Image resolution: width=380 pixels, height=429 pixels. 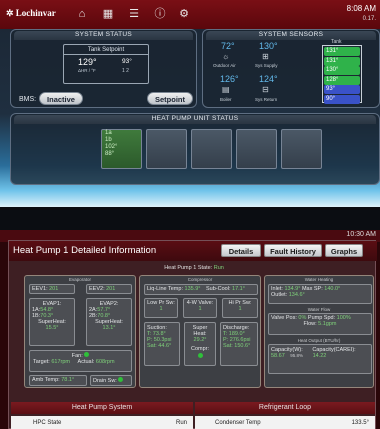 I want to click on tank-temp-5: 93°, so click(x=342, y=89).